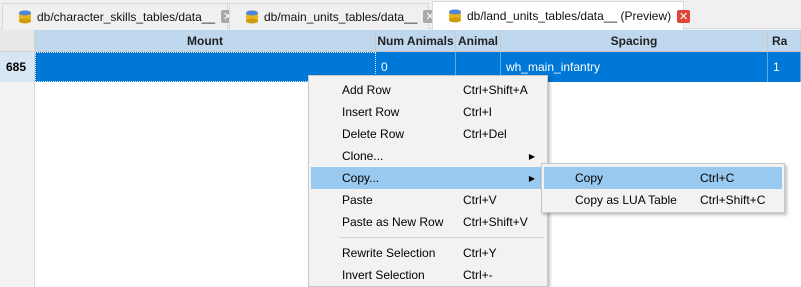  Describe the element at coordinates (626, 200) in the screenshot. I see `menu-item-label: Copy as LUA Table` at that location.